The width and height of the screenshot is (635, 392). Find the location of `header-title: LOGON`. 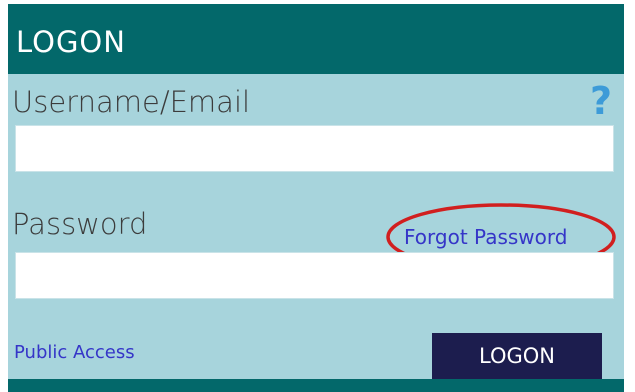

header-title: LOGON is located at coordinates (71, 42).